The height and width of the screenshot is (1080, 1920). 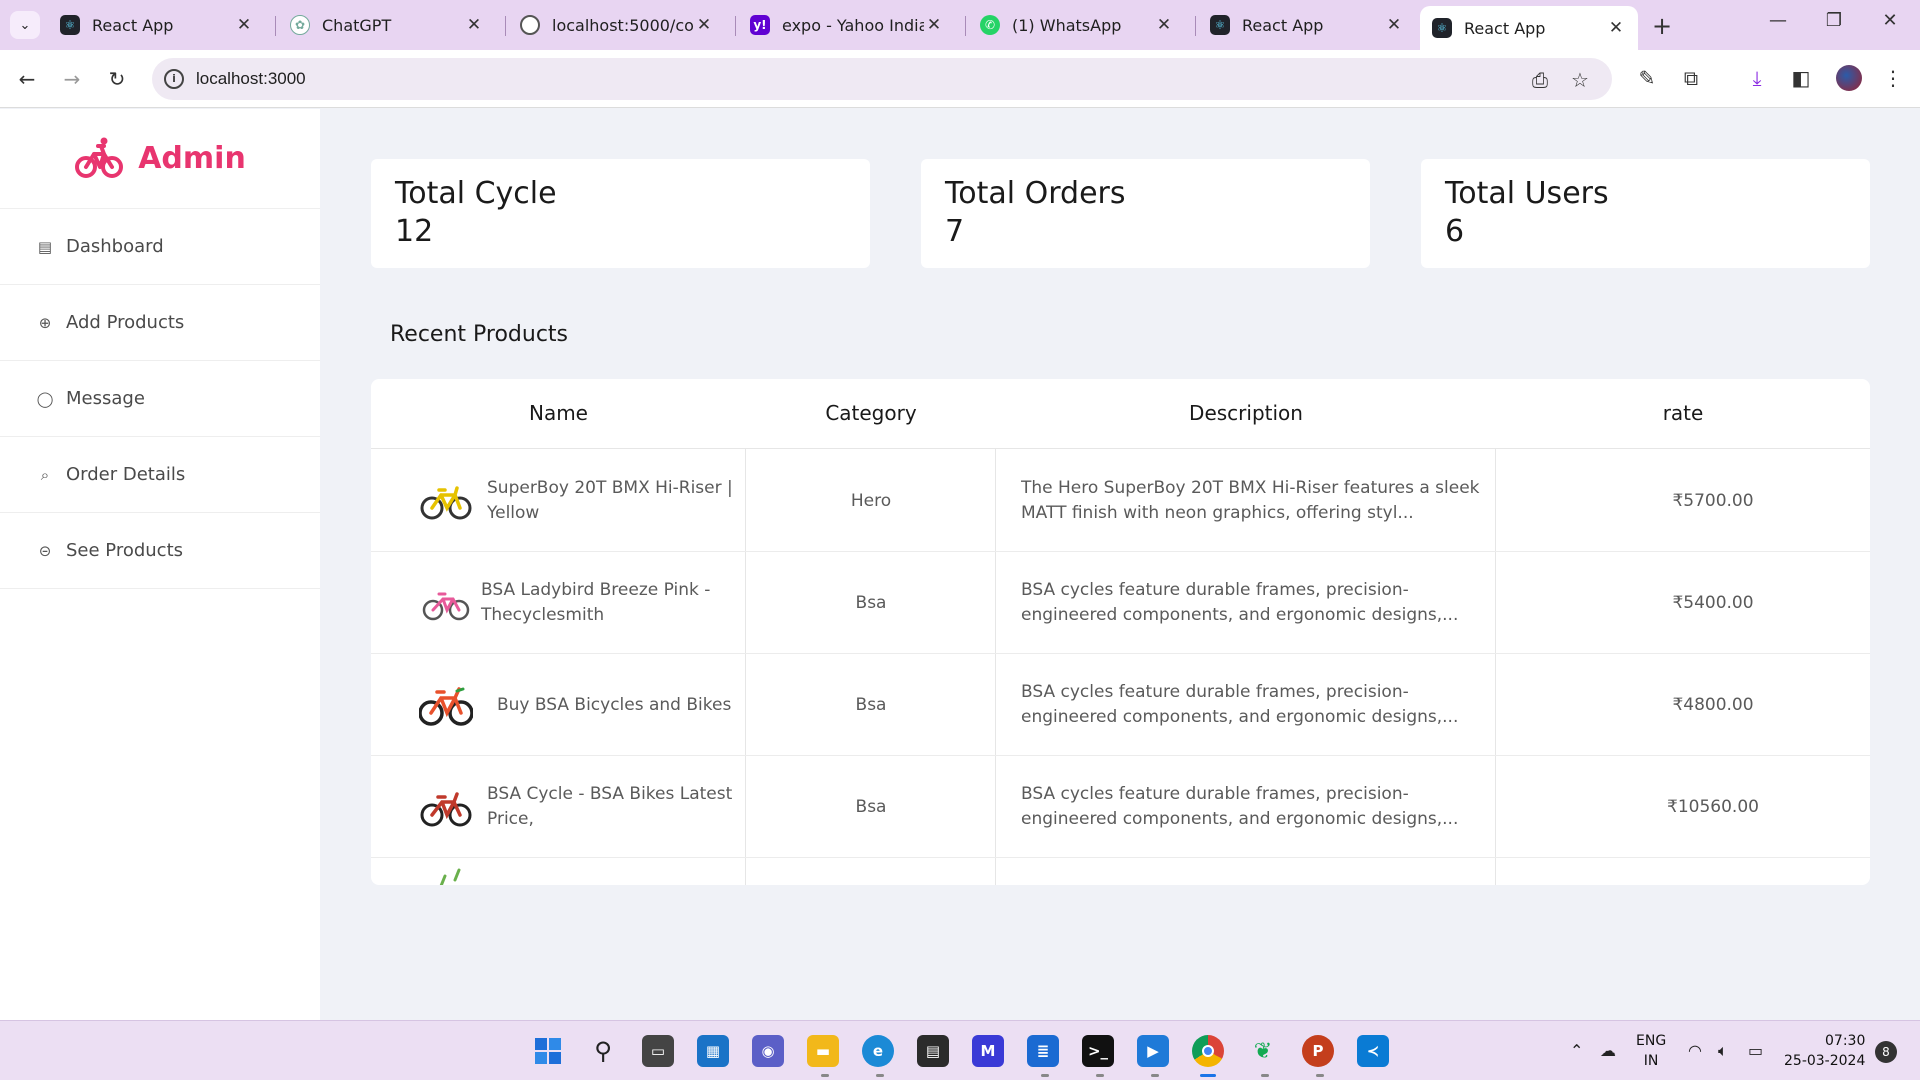 I want to click on edge-icon: e, so click(x=878, y=1051).